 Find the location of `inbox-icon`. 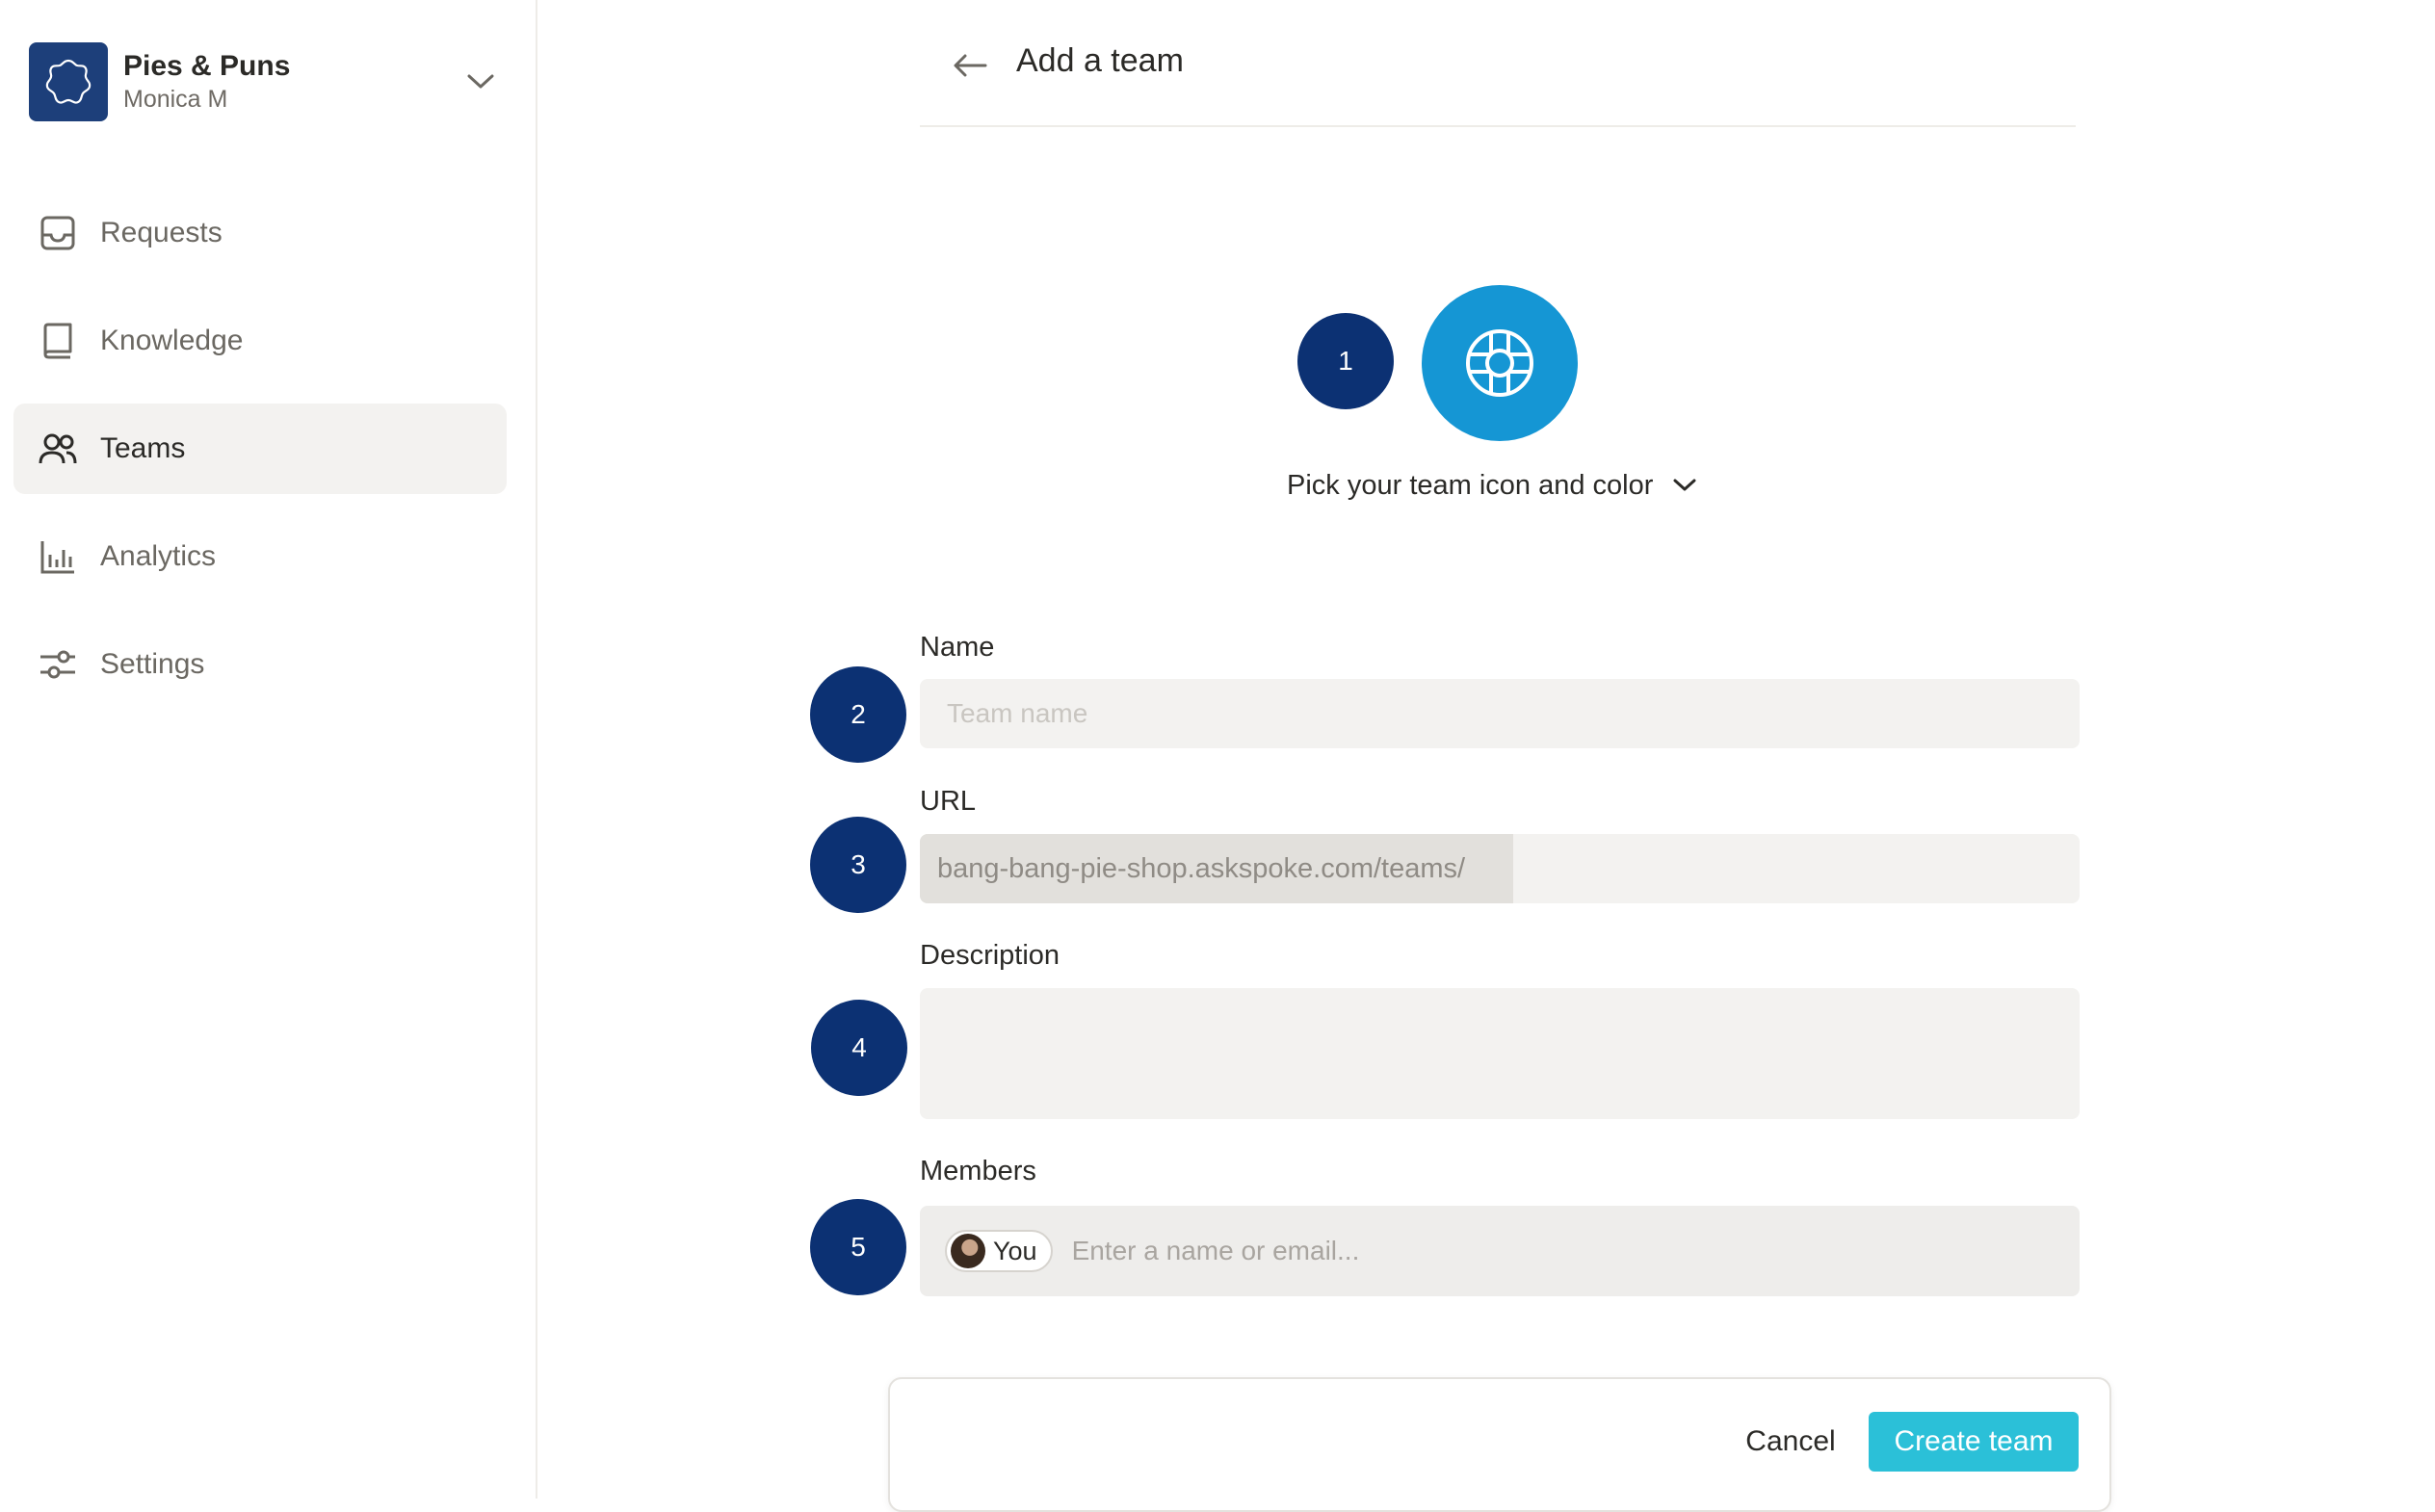

inbox-icon is located at coordinates (58, 233).